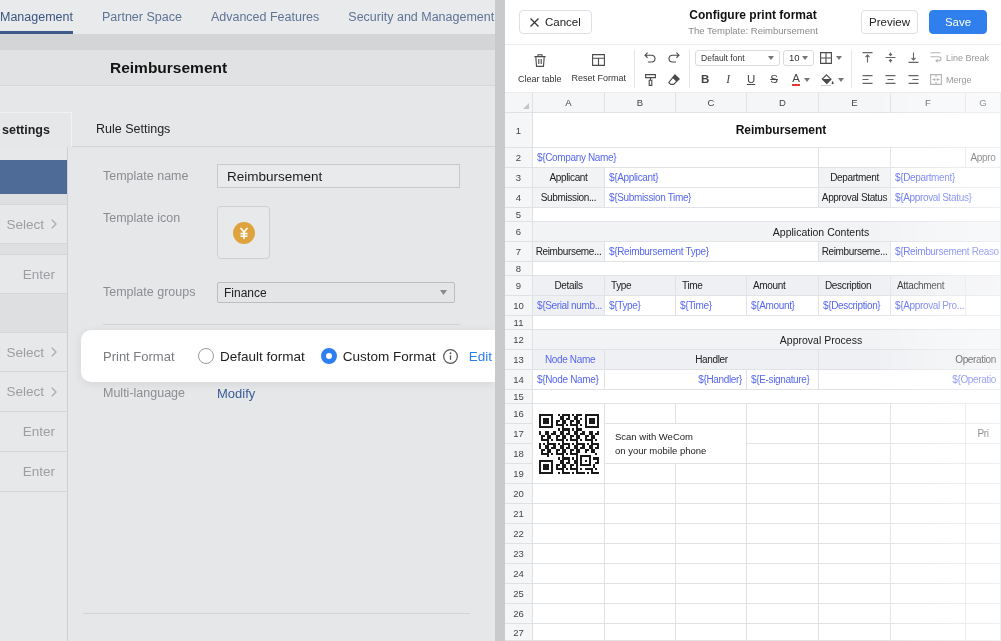 Image resolution: width=1001 pixels, height=641 pixels. I want to click on row-number: 15, so click(519, 397).